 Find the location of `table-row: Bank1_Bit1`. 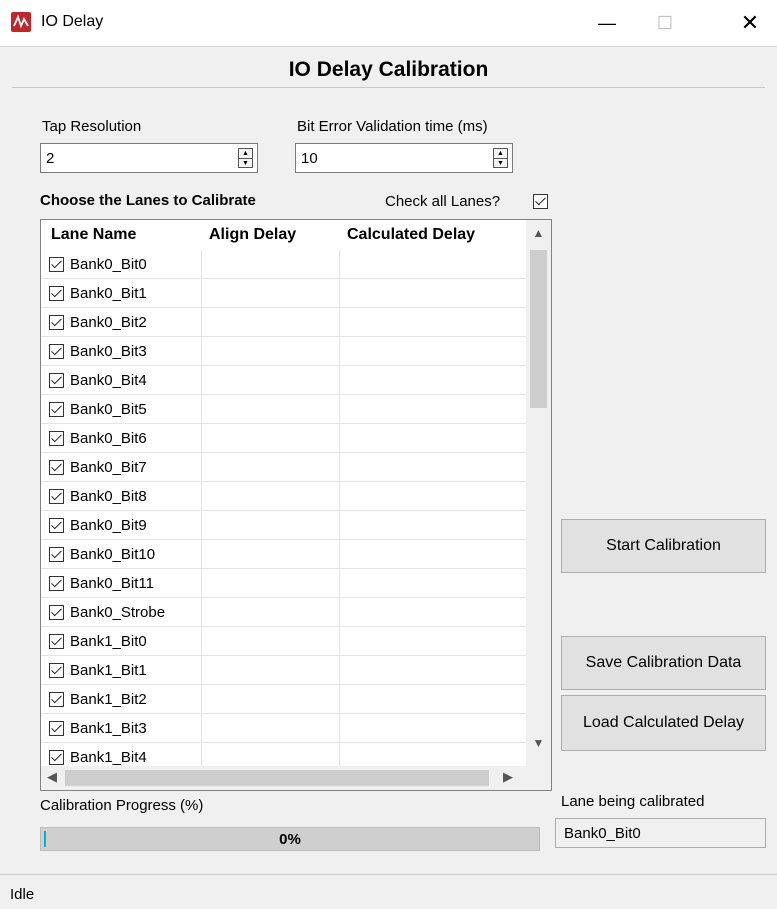

table-row: Bank1_Bit1 is located at coordinates (283, 670).